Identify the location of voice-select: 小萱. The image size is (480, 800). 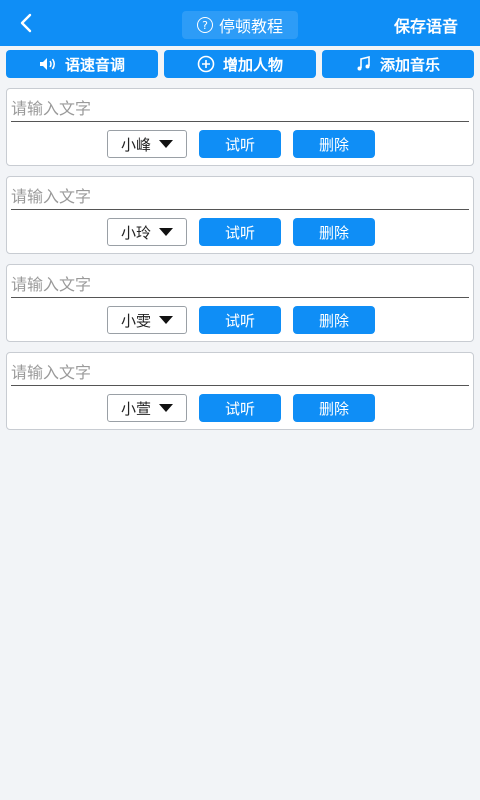
(147, 408).